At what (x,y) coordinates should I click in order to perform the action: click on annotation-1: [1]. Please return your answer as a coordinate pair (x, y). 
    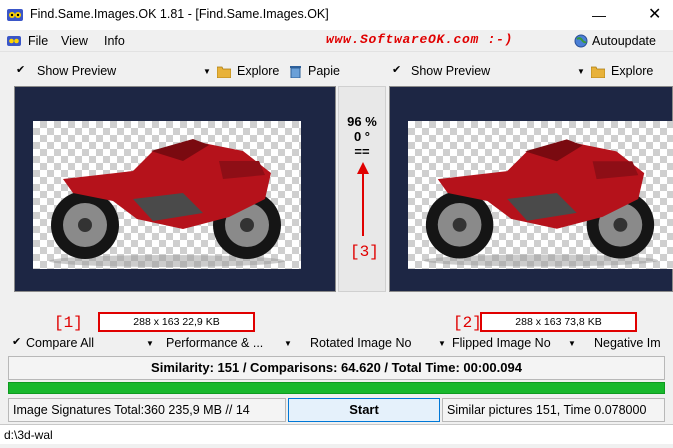
    Looking at the image, I should click on (68, 323).